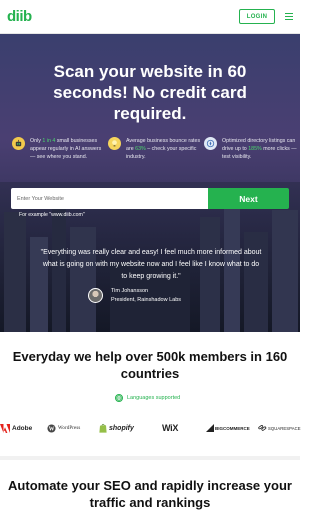 Image resolution: width=320 pixels, height=519 pixels. Describe the element at coordinates (262, 428) in the screenshot. I see `squarespace-icon` at that location.